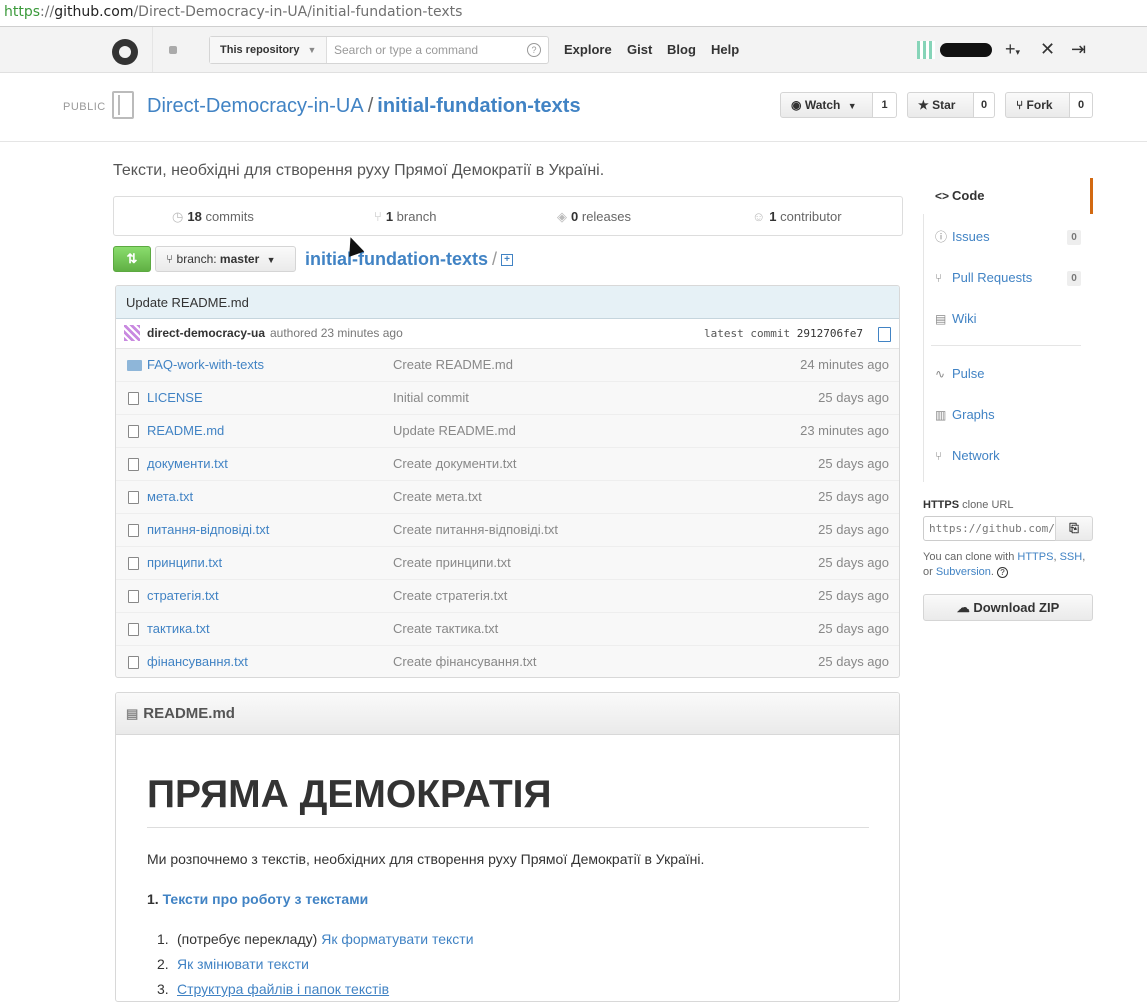  I want to click on star-button: ★ Star, so click(940, 105).